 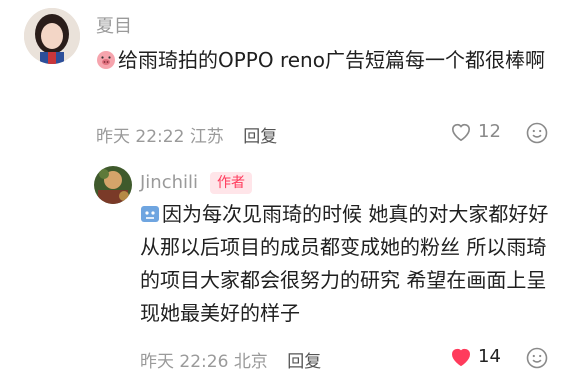 What do you see at coordinates (230, 359) in the screenshot?
I see `comment-meta: 昨天 22:26 北京 回复` at bounding box center [230, 359].